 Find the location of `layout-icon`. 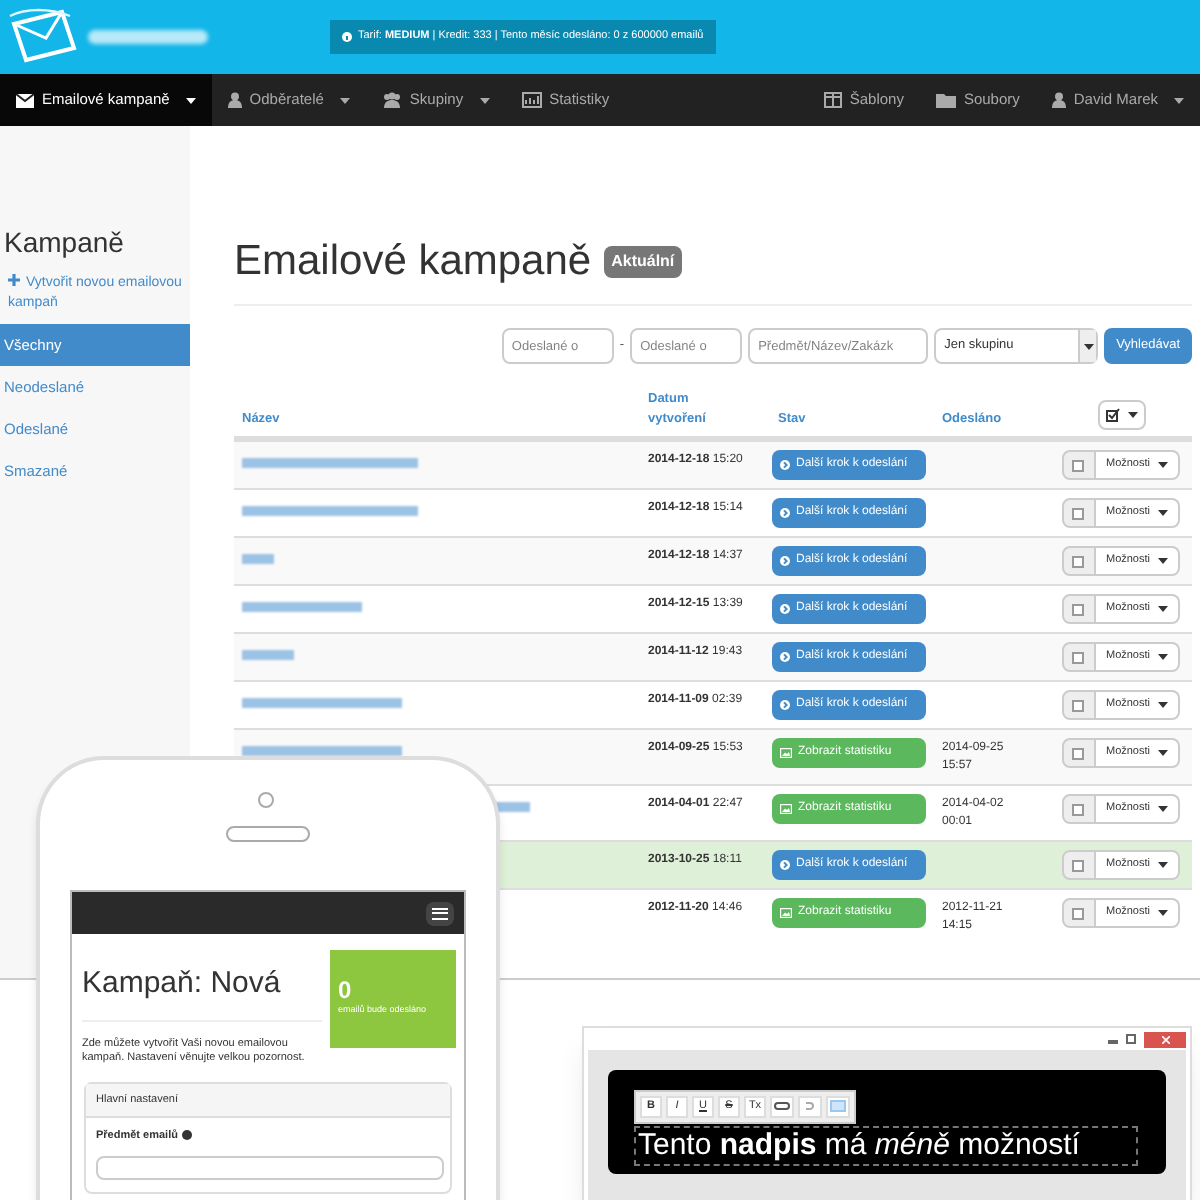

layout-icon is located at coordinates (832, 100).